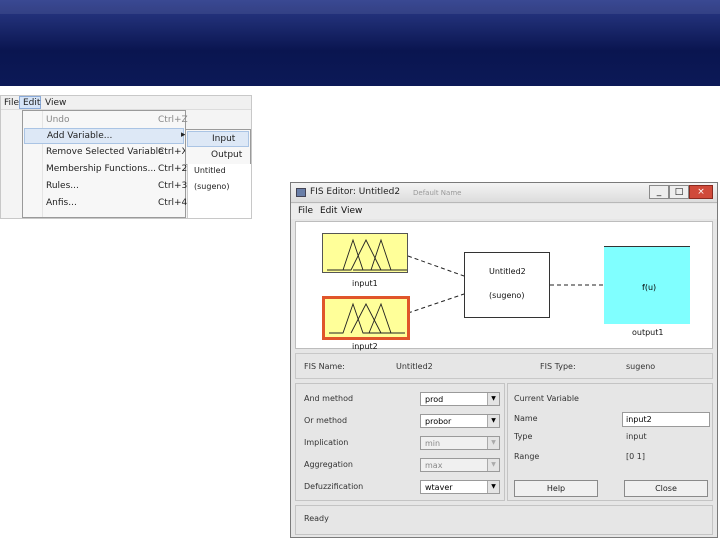 This screenshot has width=720, height=540. Describe the element at coordinates (460, 487) in the screenshot. I see `defuzzification-select: wtaver ▼` at that location.